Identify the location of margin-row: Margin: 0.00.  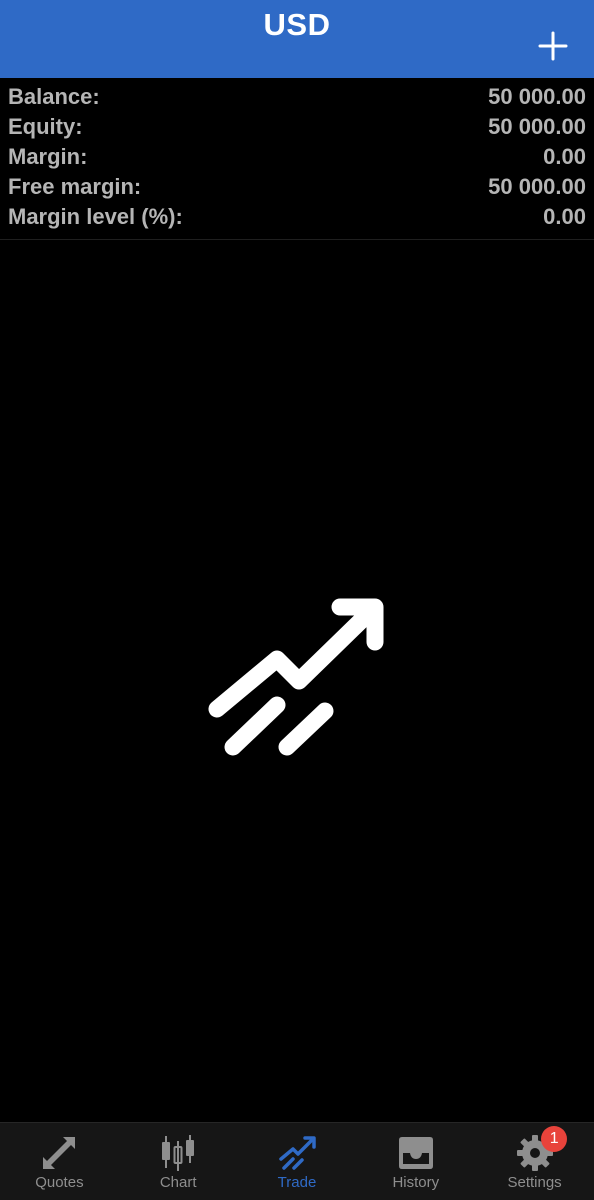
(297, 157).